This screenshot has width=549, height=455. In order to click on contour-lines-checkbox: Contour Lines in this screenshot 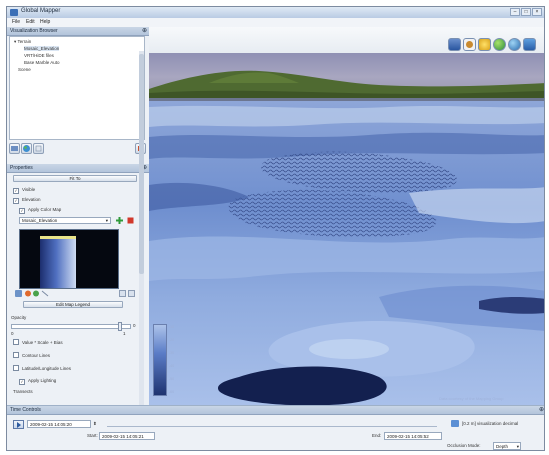, I will do `click(31, 355)`.